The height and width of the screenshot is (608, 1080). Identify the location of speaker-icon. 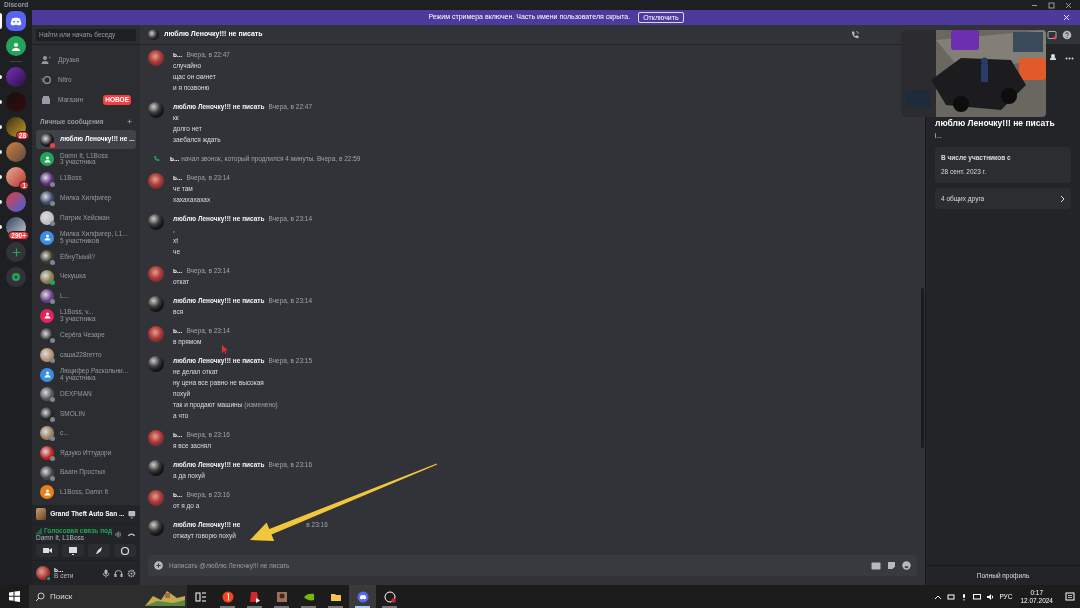
(990, 596).